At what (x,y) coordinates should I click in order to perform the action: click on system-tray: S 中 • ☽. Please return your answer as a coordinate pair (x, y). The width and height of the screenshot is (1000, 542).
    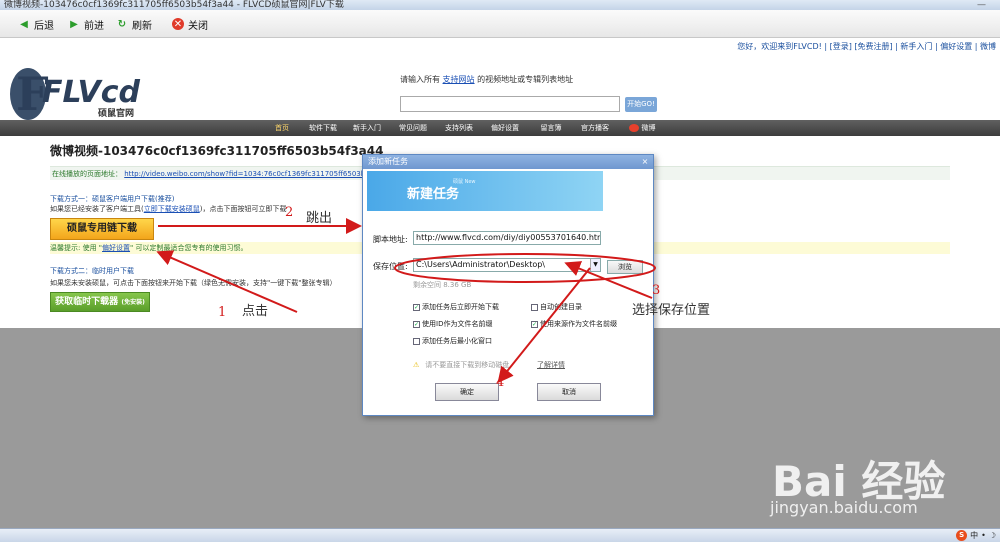
    Looking at the image, I should click on (976, 535).